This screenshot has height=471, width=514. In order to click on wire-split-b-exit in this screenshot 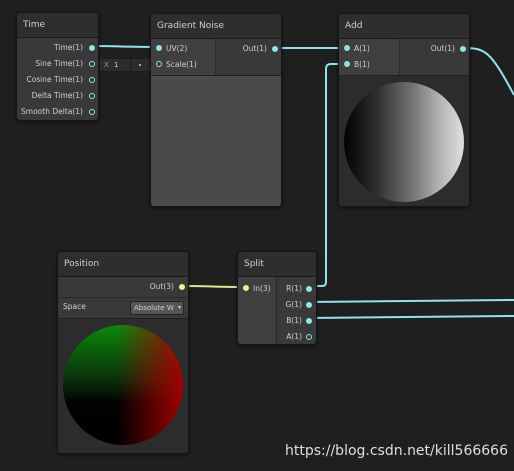, I will do `click(411, 317)`.